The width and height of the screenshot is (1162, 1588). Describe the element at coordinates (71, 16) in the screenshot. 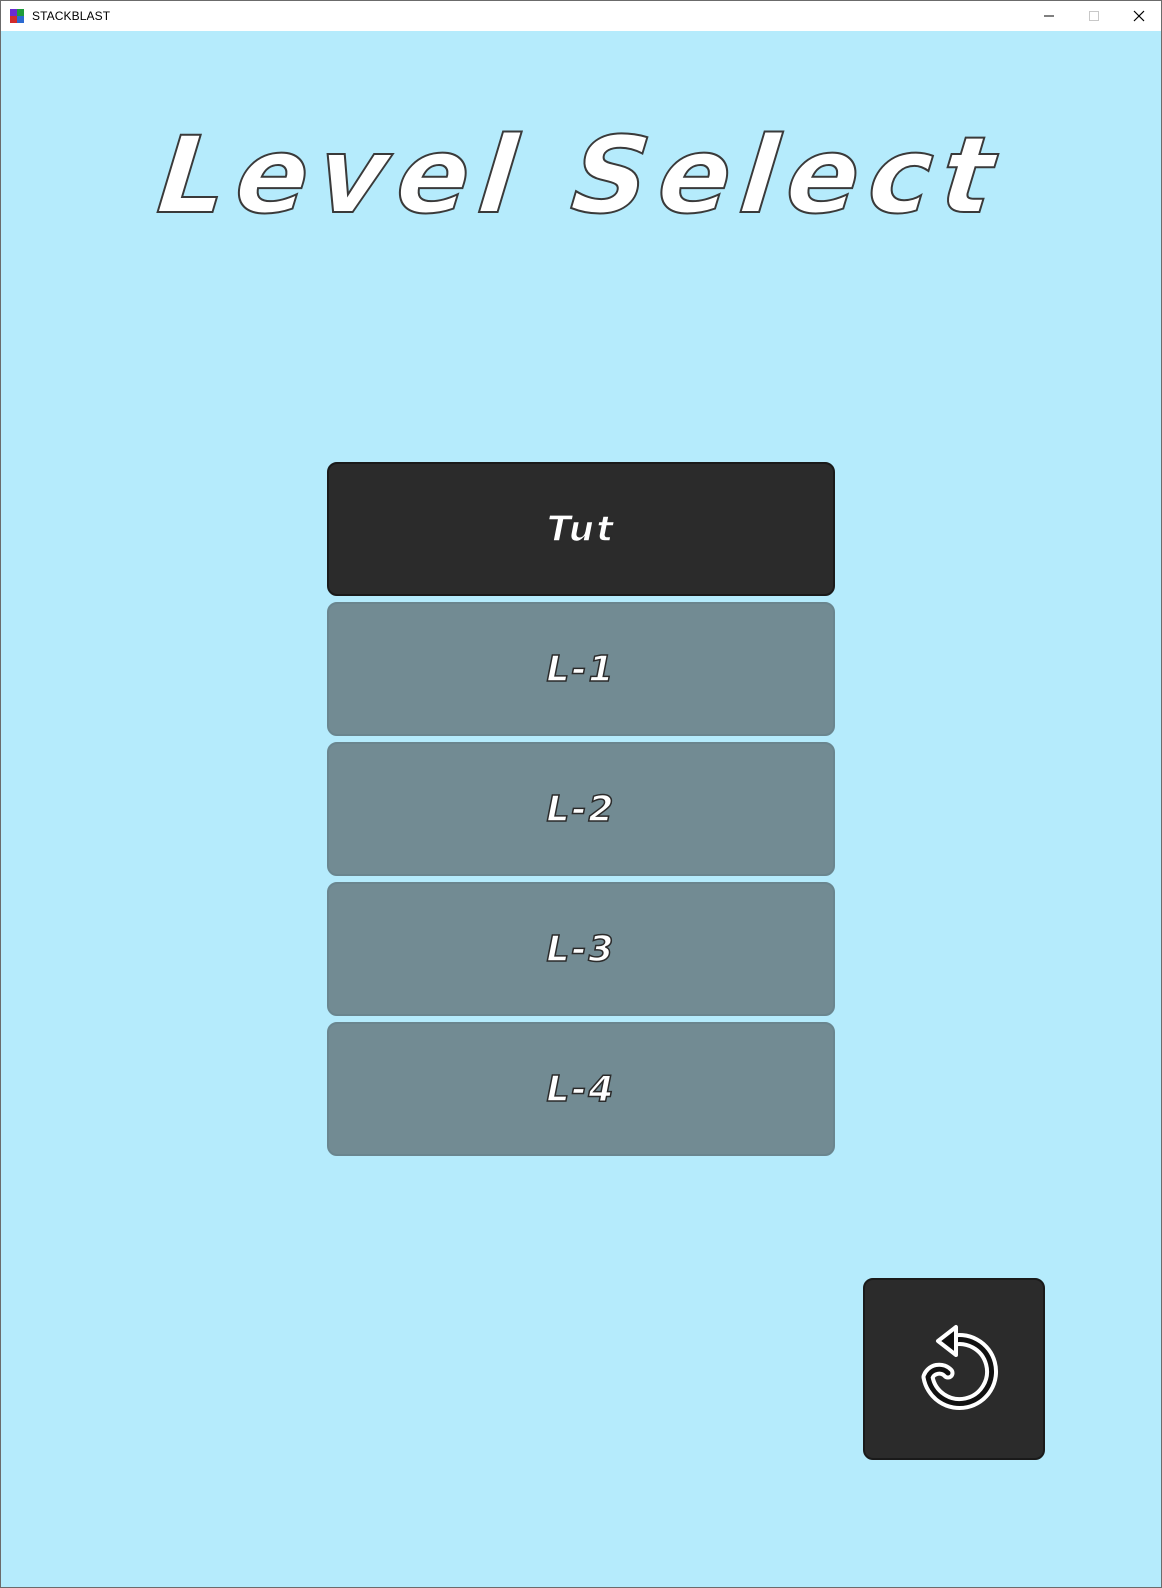

I see `window-title: STACKBLAST` at that location.